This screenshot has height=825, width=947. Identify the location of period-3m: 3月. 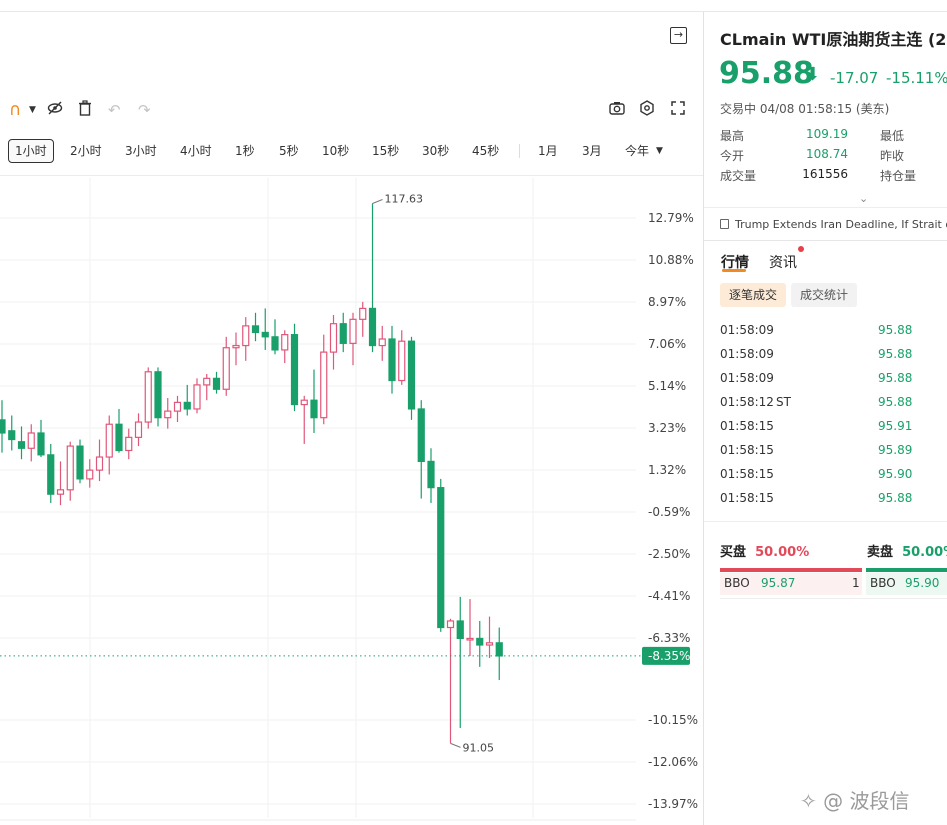
(592, 151).